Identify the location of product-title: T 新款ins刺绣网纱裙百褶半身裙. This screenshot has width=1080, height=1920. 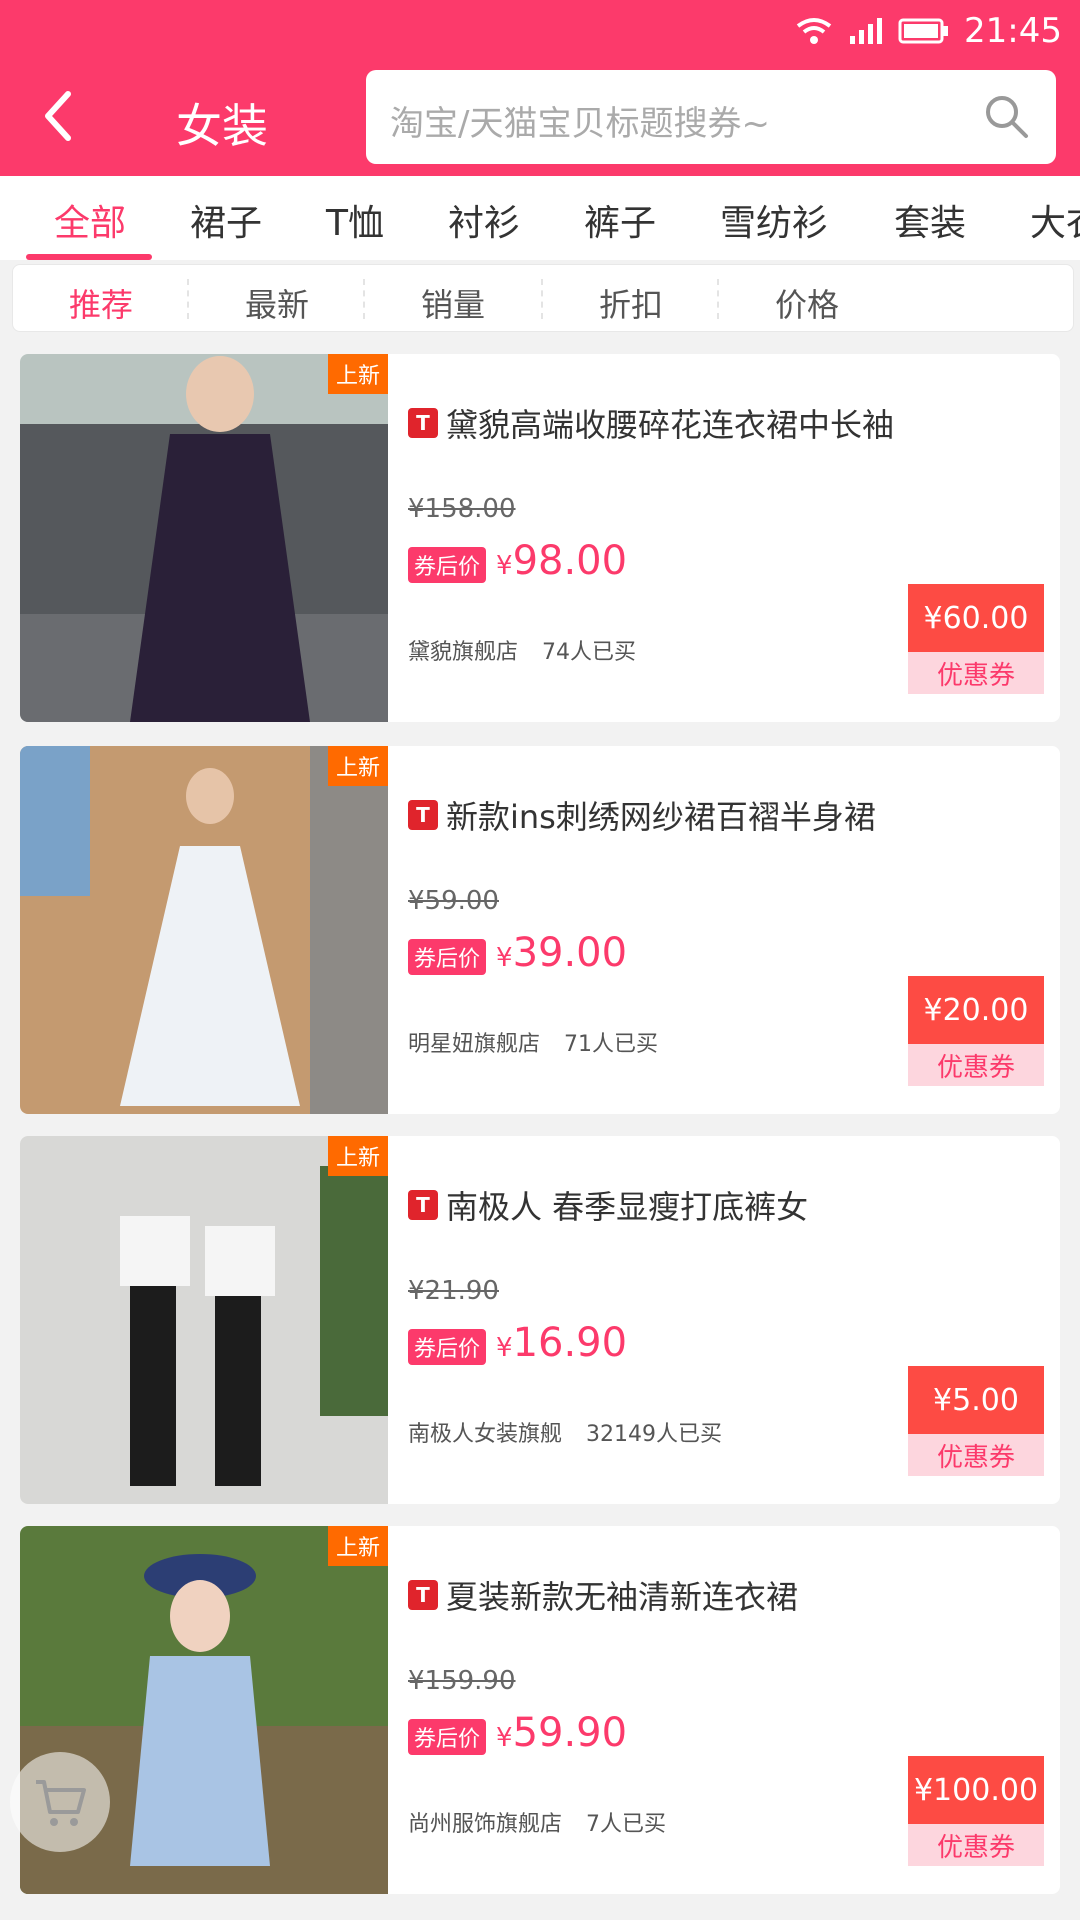
(642, 815).